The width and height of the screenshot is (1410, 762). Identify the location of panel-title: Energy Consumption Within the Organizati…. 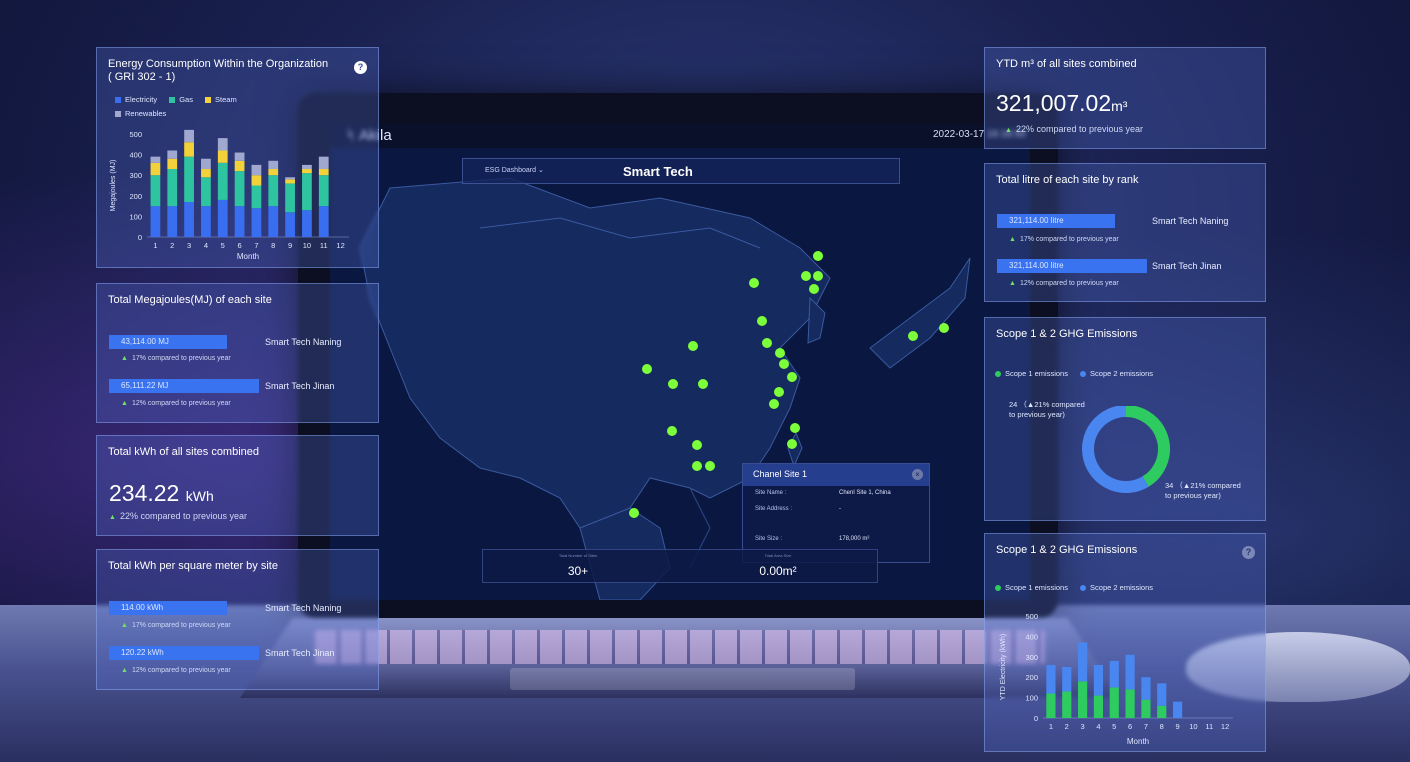
(218, 71).